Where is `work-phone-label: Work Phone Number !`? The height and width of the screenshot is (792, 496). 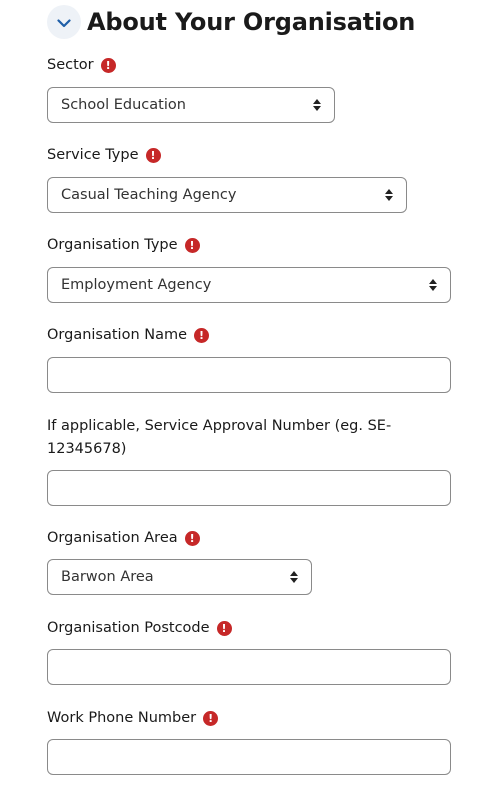 work-phone-label: Work Phone Number ! is located at coordinates (133, 718).